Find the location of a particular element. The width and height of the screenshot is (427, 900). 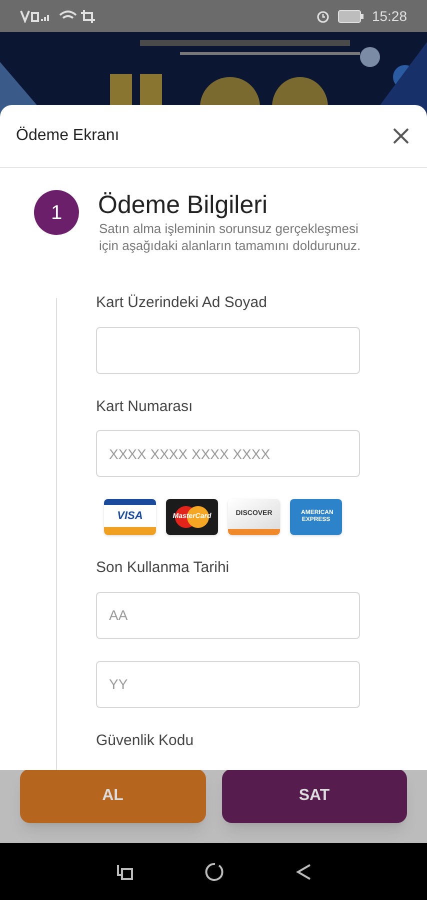

field-label: Güvenlik Kodu is located at coordinates (145, 740).